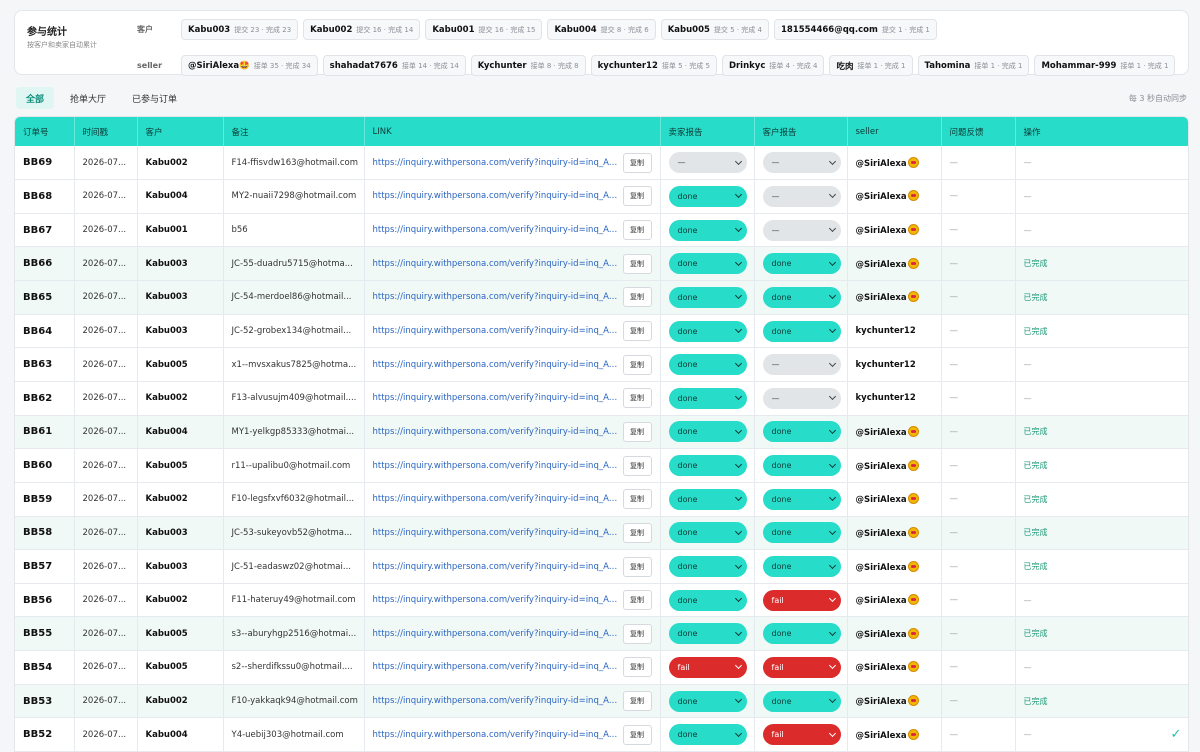  What do you see at coordinates (154, 98) in the screenshot?
I see `tab-joined-orders: 已参与订单` at bounding box center [154, 98].